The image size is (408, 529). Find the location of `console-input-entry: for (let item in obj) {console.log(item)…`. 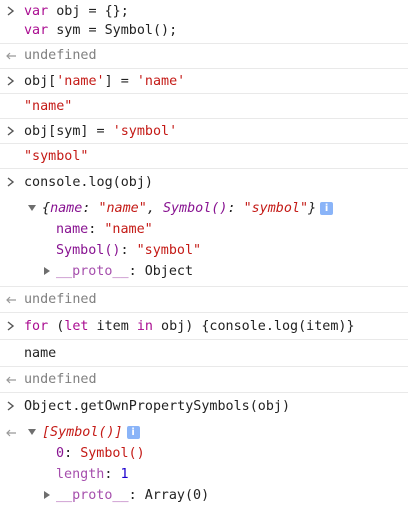

console-input-entry: for (let item in obj) {console.log(item)… is located at coordinates (204, 326).